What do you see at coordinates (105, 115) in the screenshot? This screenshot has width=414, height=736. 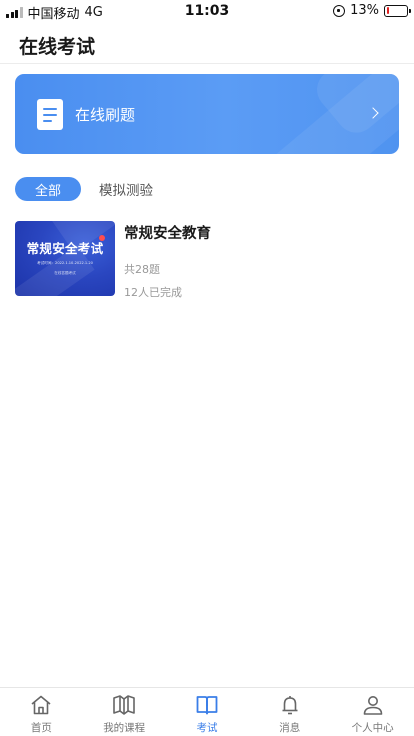 I see `banner-label: 在线刷题` at bounding box center [105, 115].